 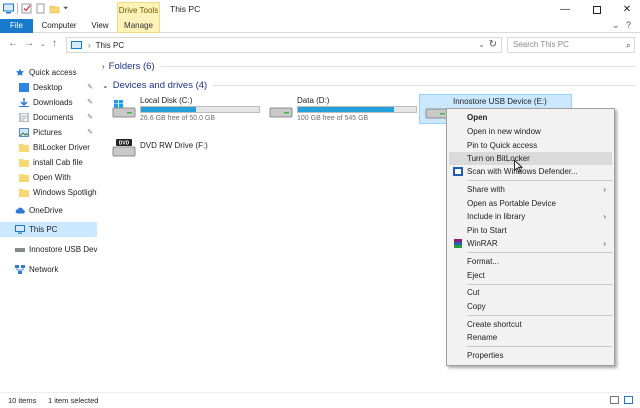 I want to click on details-view-icon, so click(x=614, y=400).